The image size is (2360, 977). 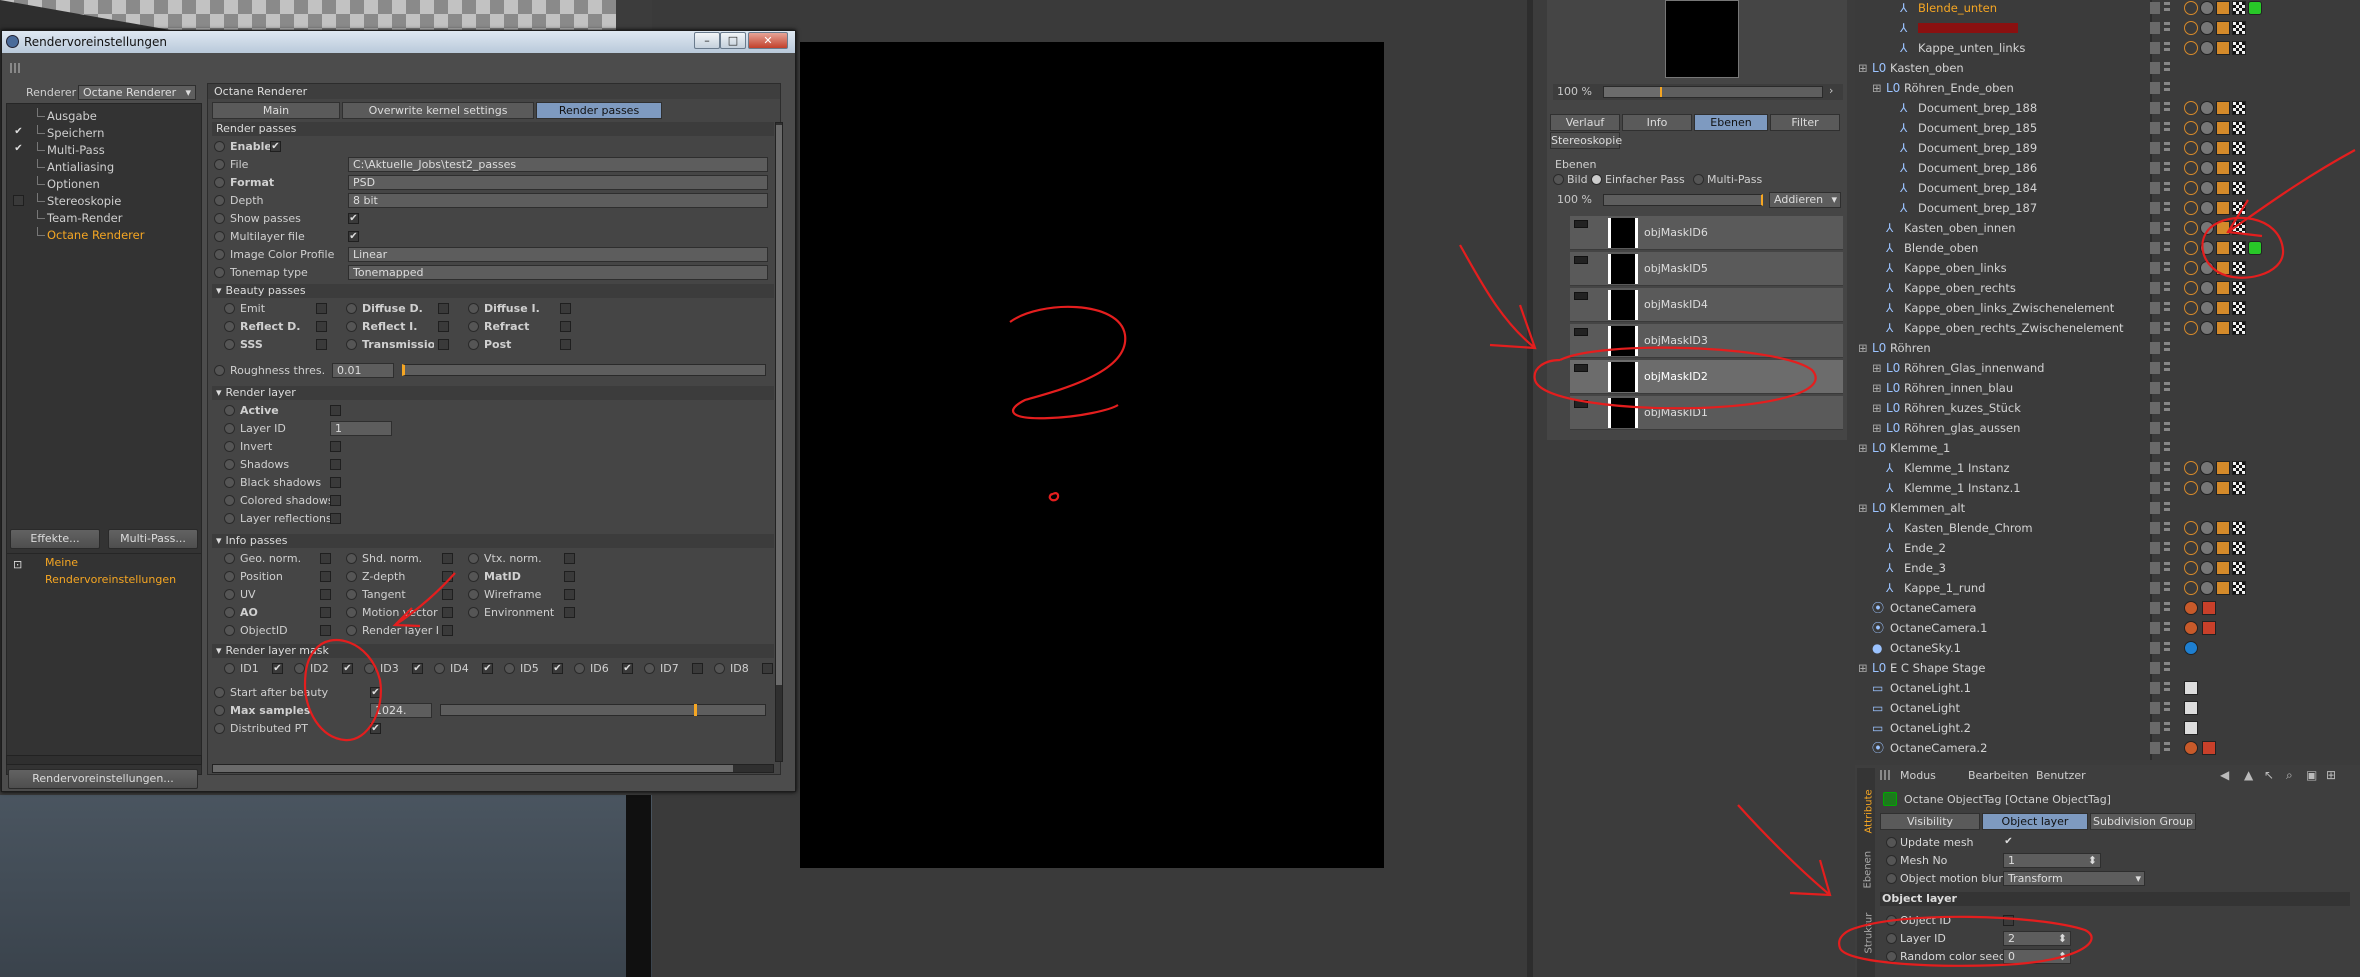 I want to click on layer-circle-annotation, so click(x=1675, y=378).